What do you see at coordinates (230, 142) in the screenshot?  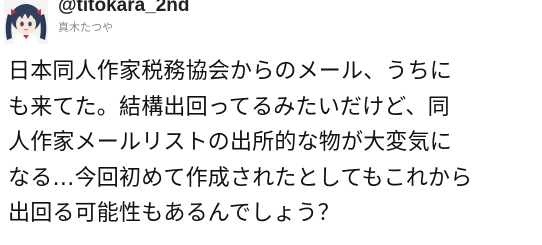 I see `tweet-text-line: 人作家メールリストの出所的な物が大変気に` at bounding box center [230, 142].